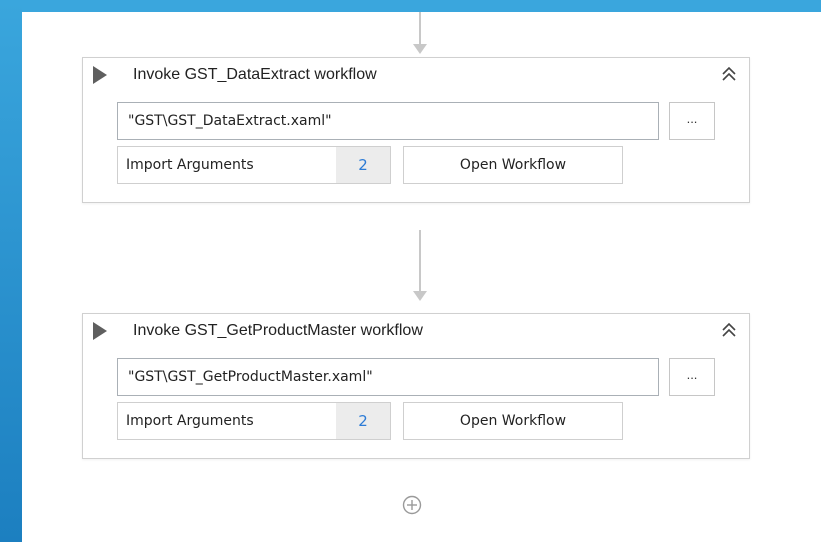  Describe the element at coordinates (278, 330) in the screenshot. I see `activity-title: Invoke GST_GetProductMaster workflow` at that location.